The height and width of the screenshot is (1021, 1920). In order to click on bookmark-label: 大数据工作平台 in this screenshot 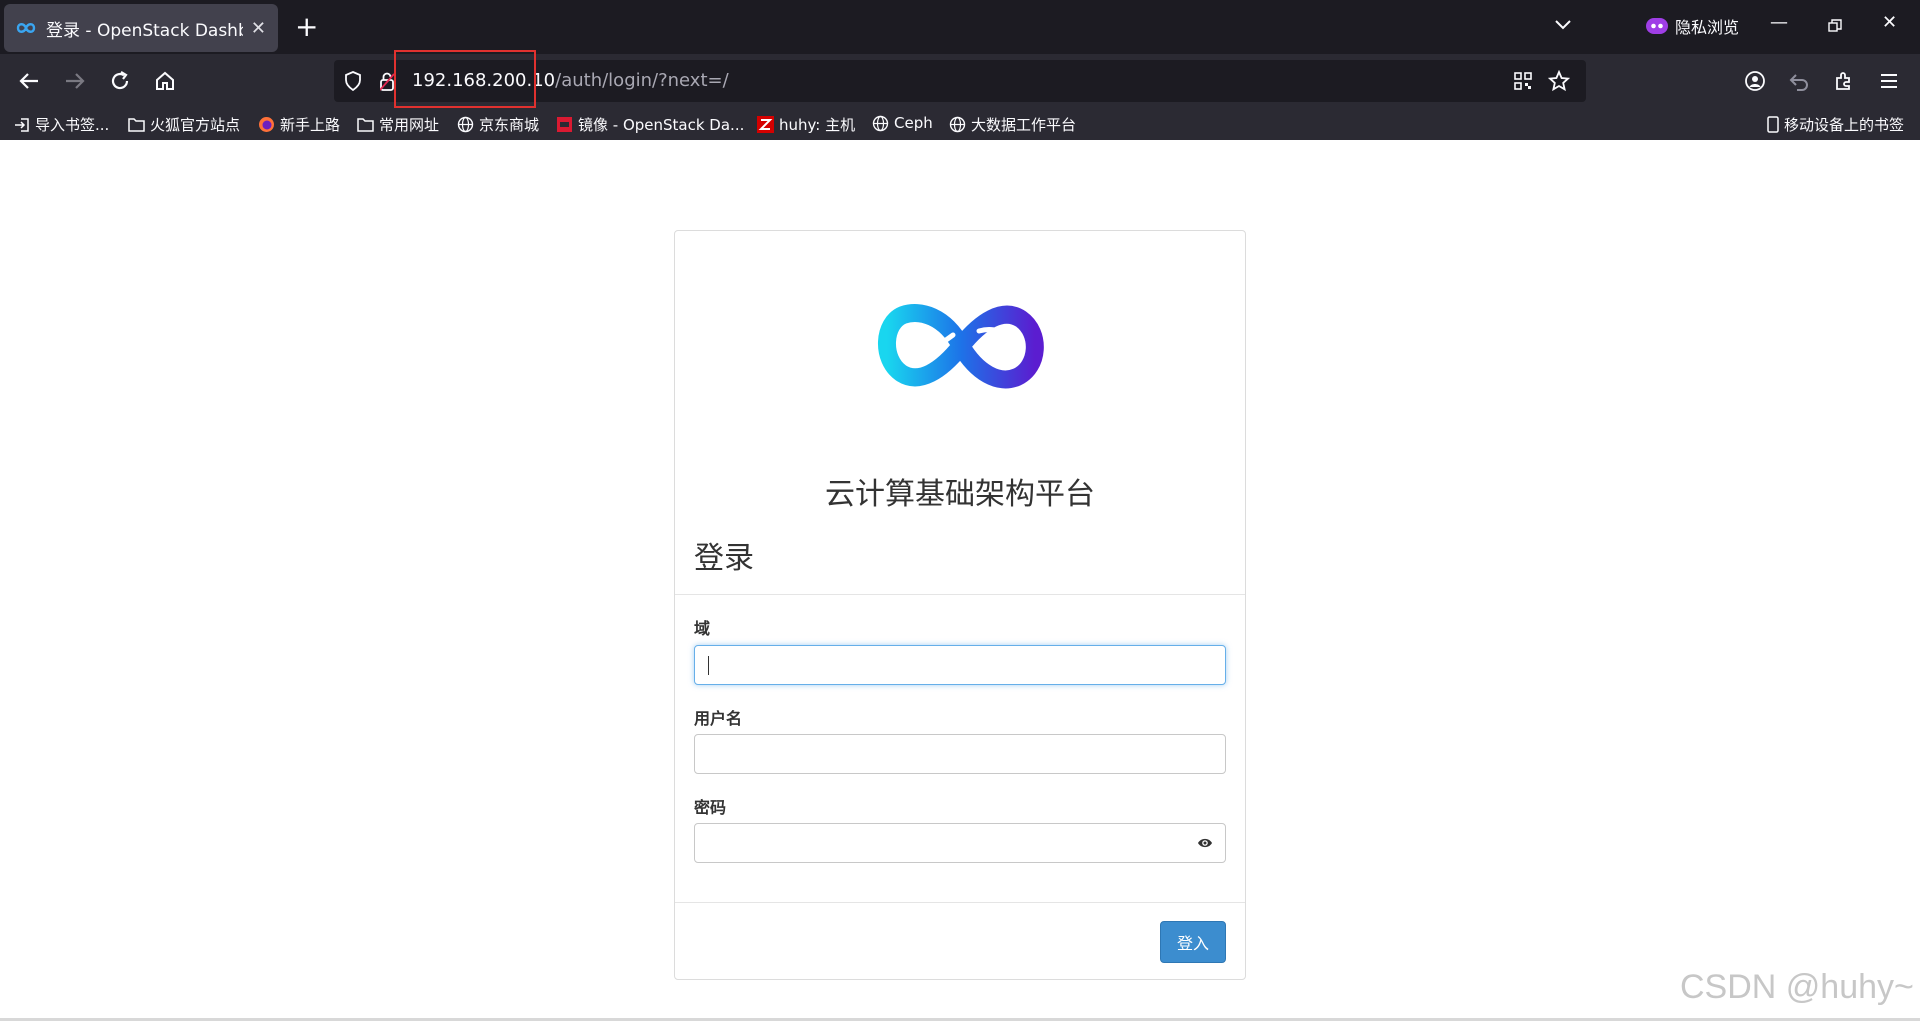, I will do `click(1024, 125)`.